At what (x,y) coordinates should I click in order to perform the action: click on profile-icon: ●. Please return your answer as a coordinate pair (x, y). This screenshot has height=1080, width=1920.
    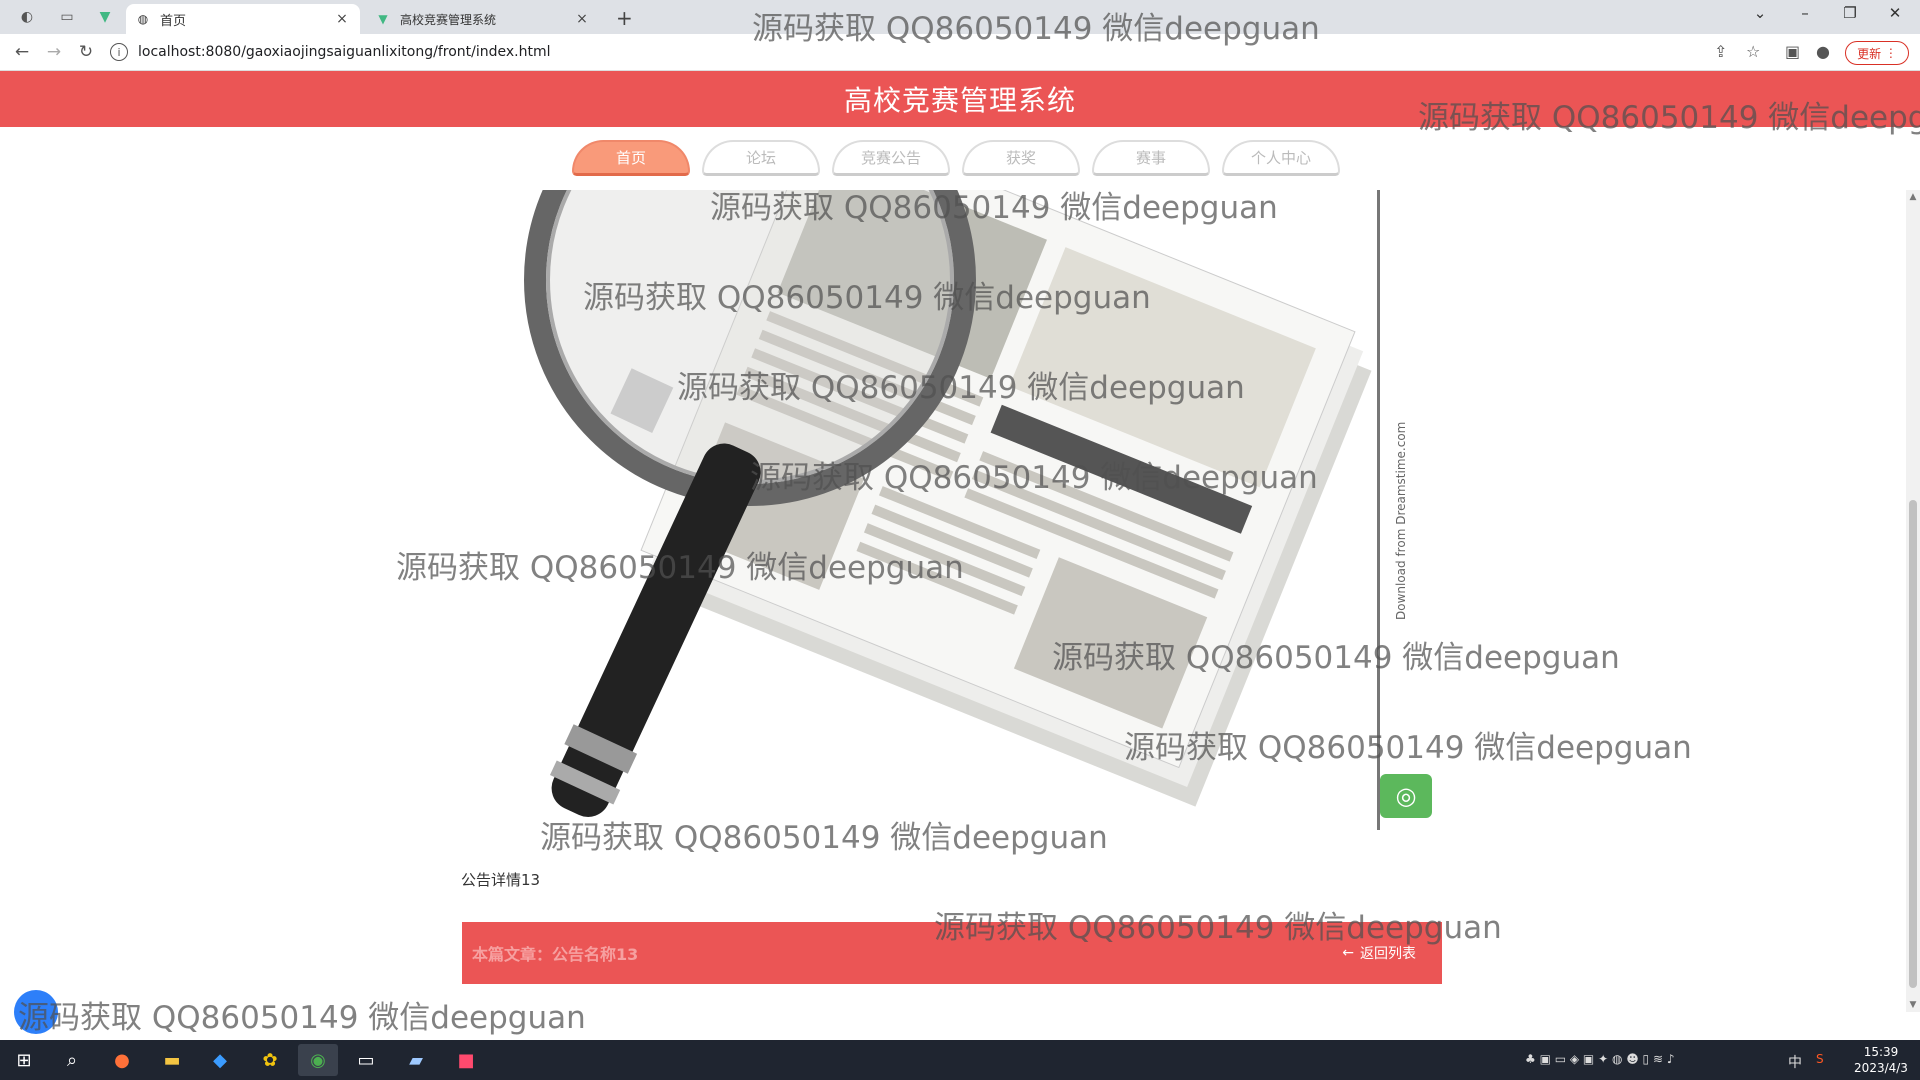
    Looking at the image, I should click on (1823, 51).